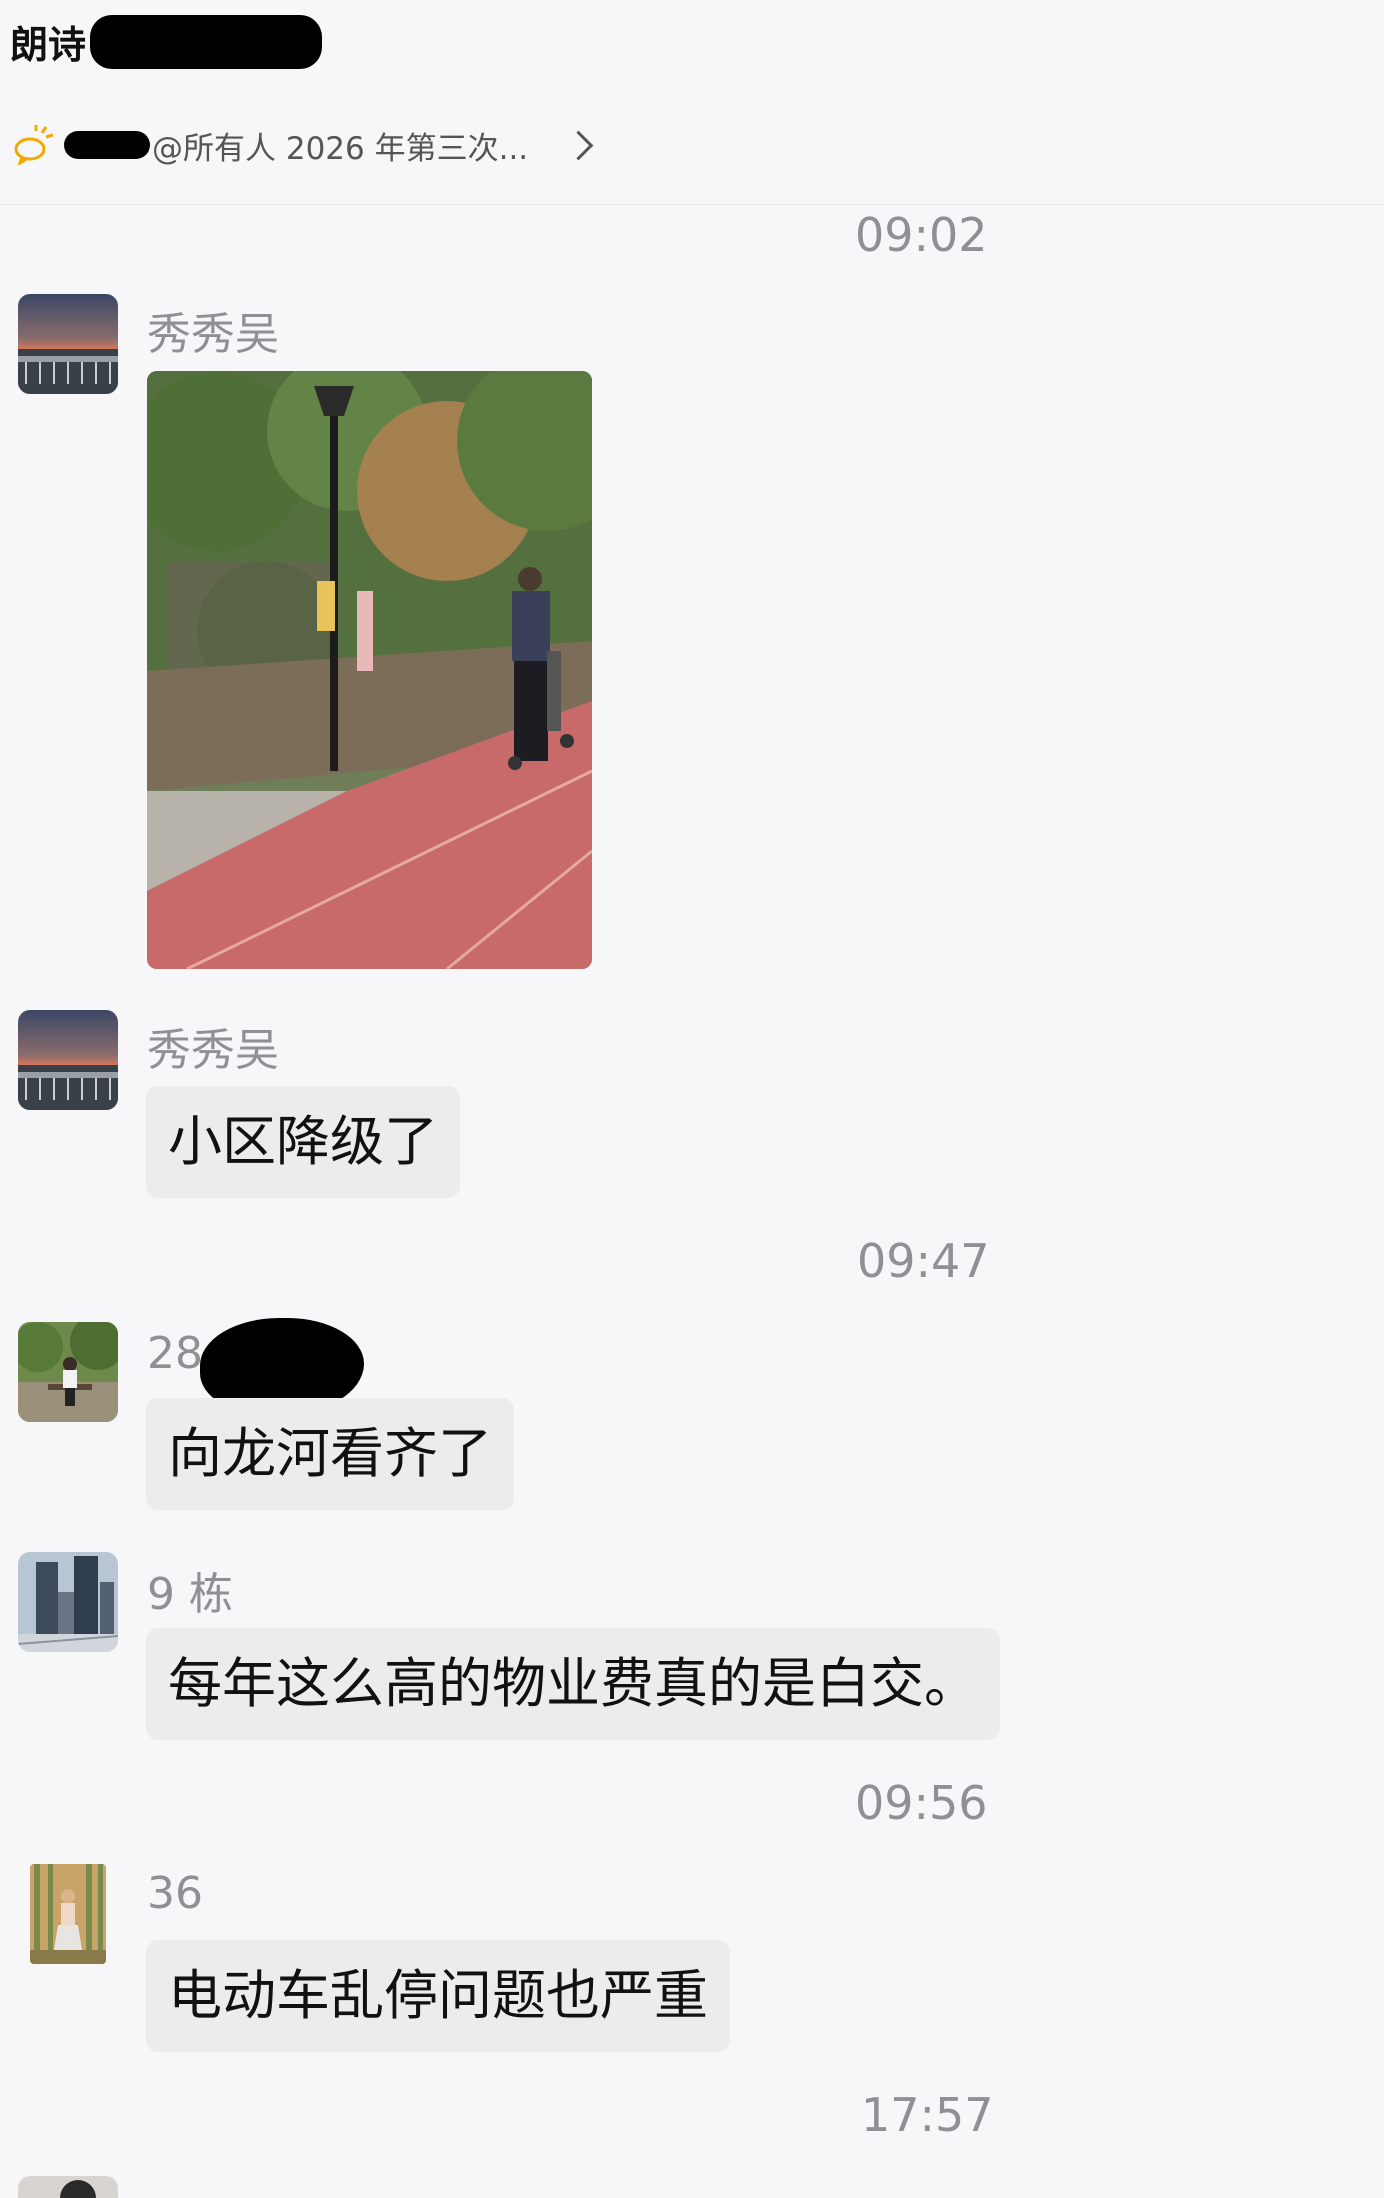  I want to click on redacted-group-name, so click(206, 41).